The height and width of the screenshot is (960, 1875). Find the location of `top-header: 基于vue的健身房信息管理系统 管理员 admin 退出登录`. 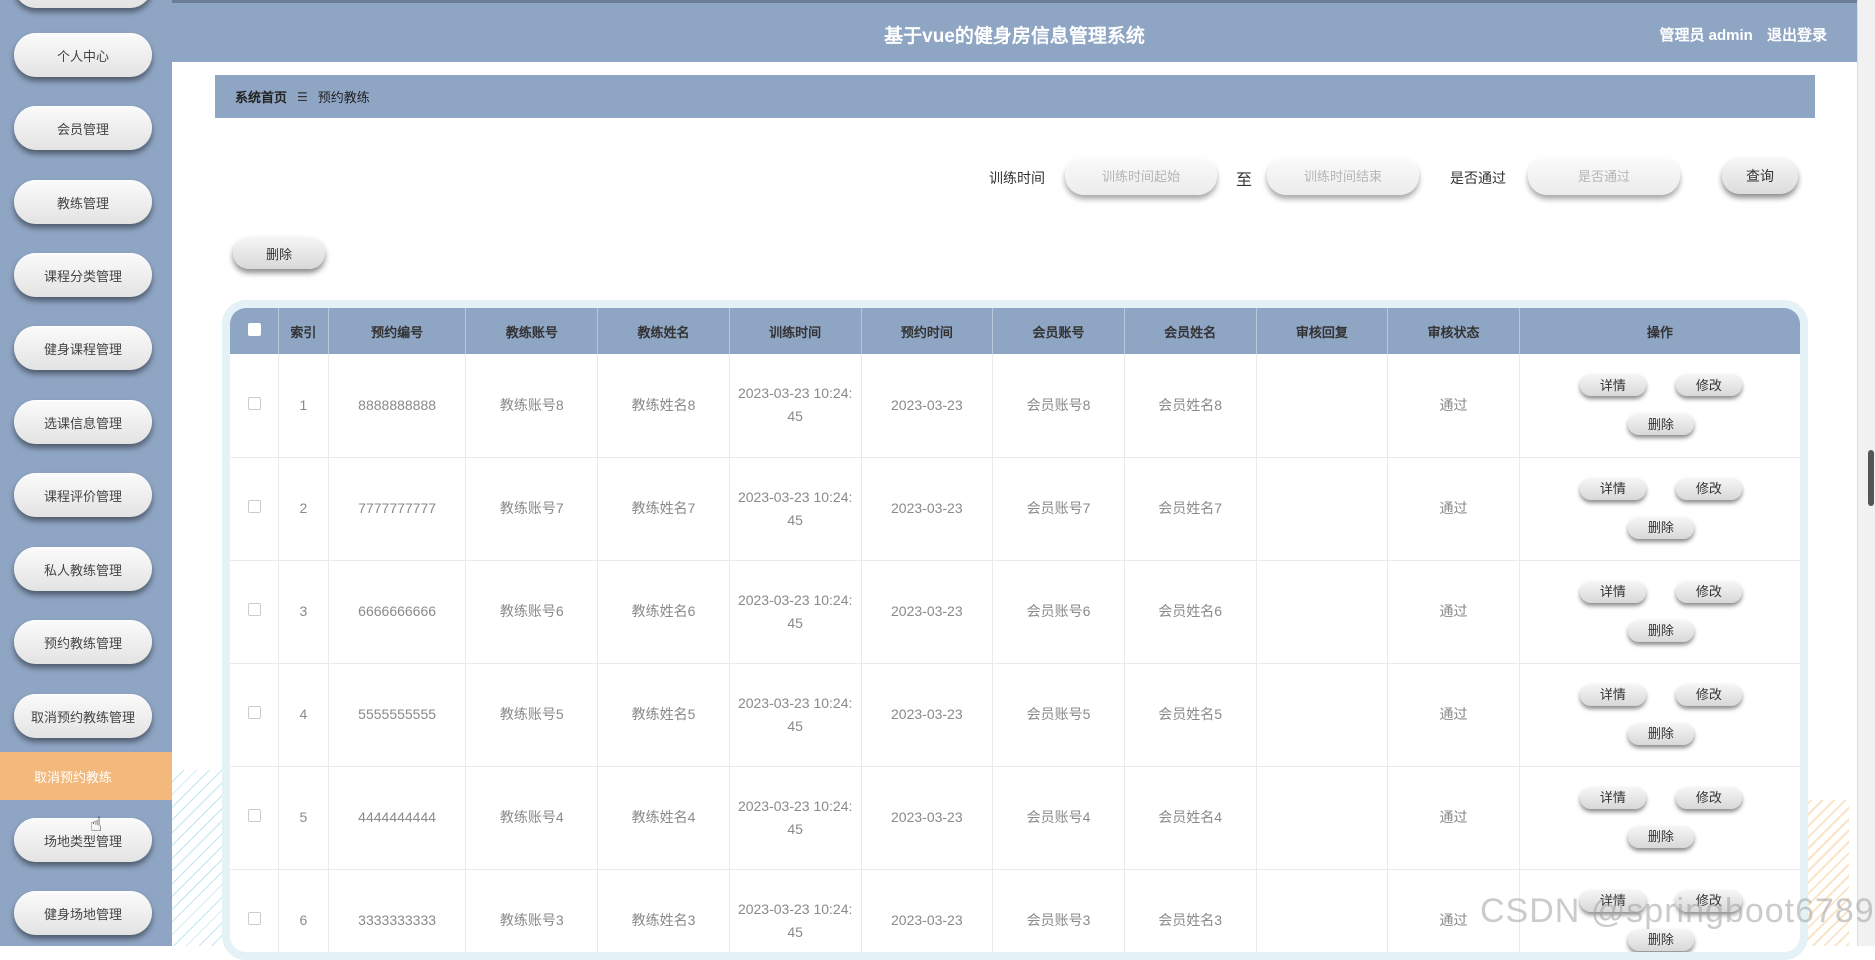

top-header: 基于vue的健身房信息管理系统 管理员 admin 退出登录 is located at coordinates (1014, 31).